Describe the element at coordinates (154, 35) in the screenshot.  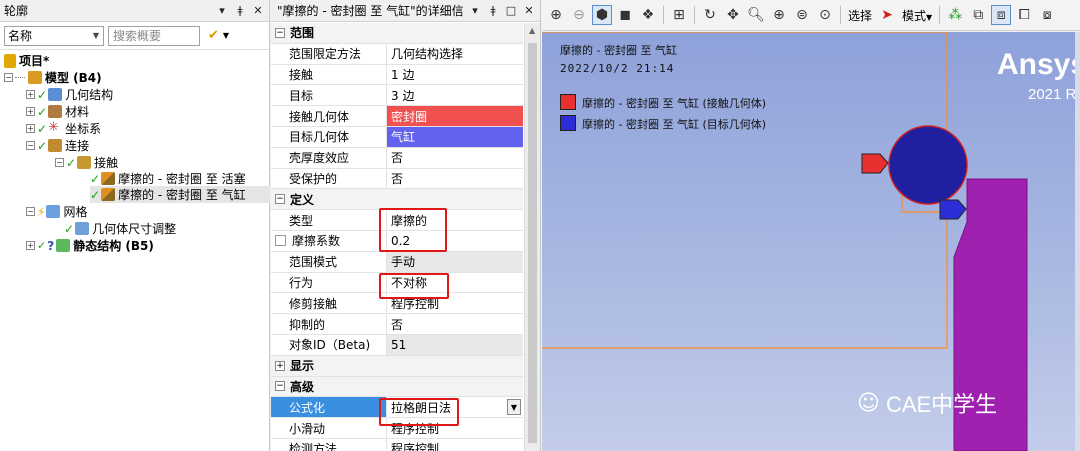
I see `search-input: 搜索概要` at that location.